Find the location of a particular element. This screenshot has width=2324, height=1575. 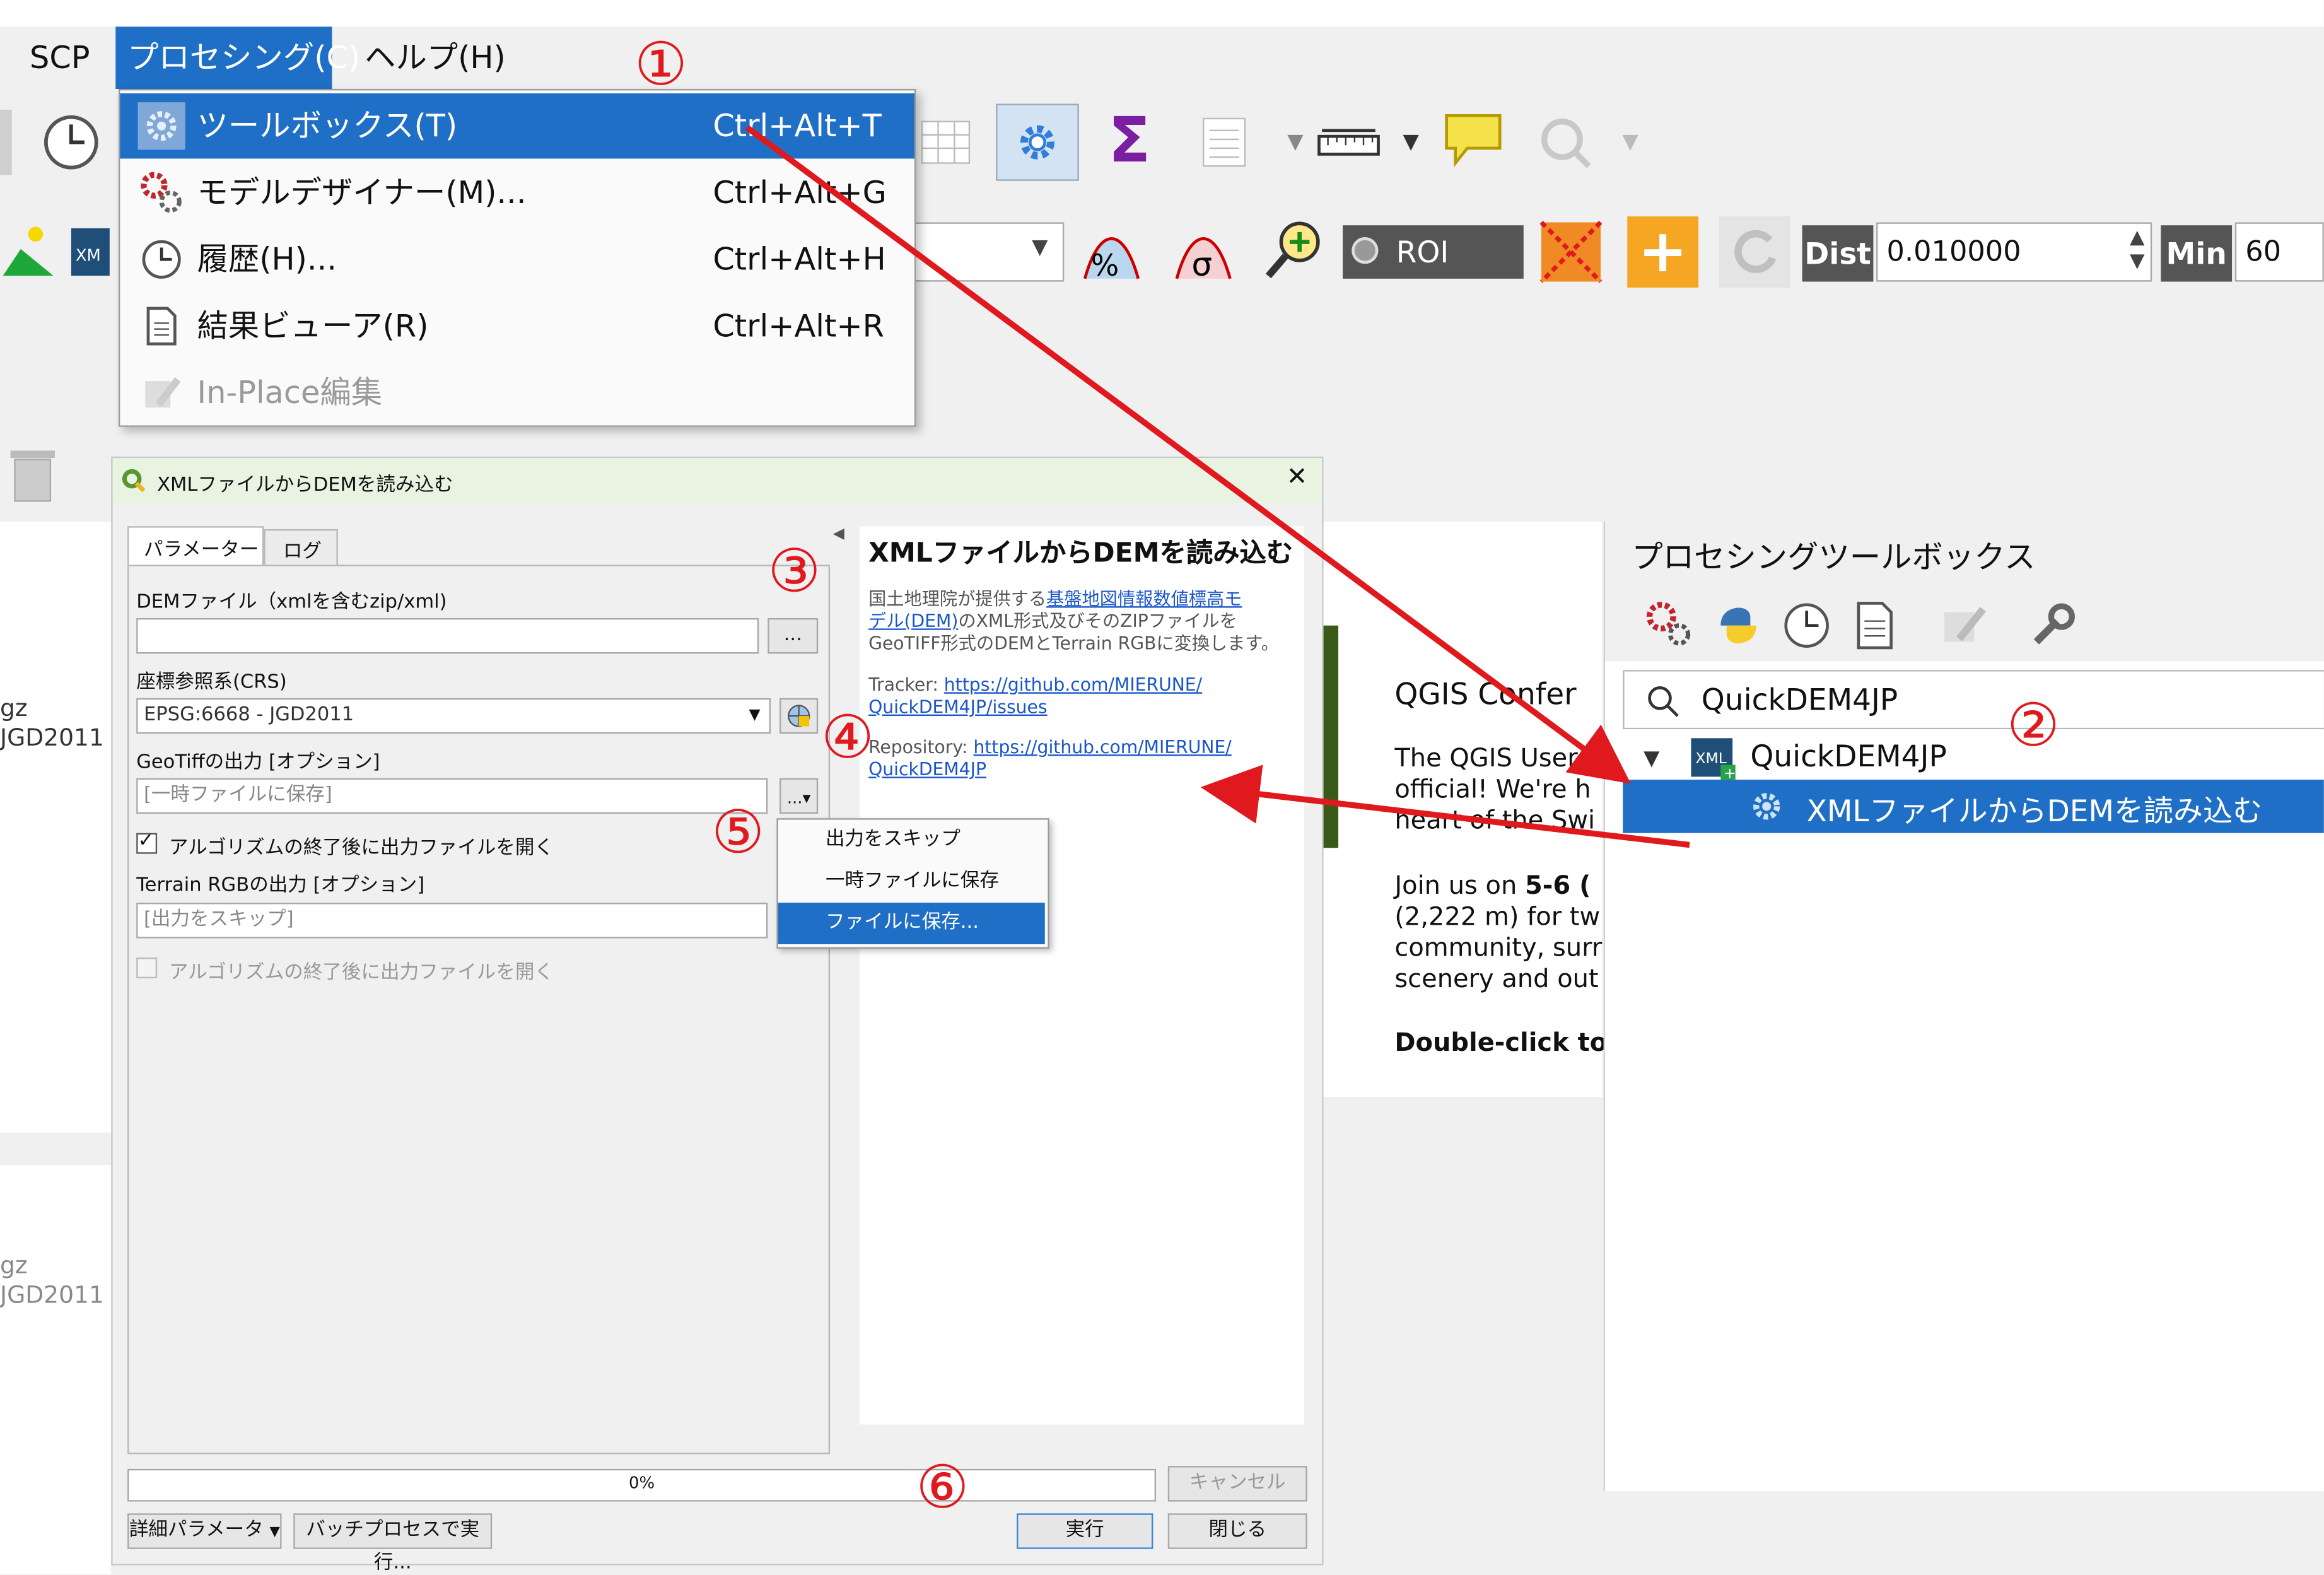

step-marker-3: ③ is located at coordinates (794, 572).